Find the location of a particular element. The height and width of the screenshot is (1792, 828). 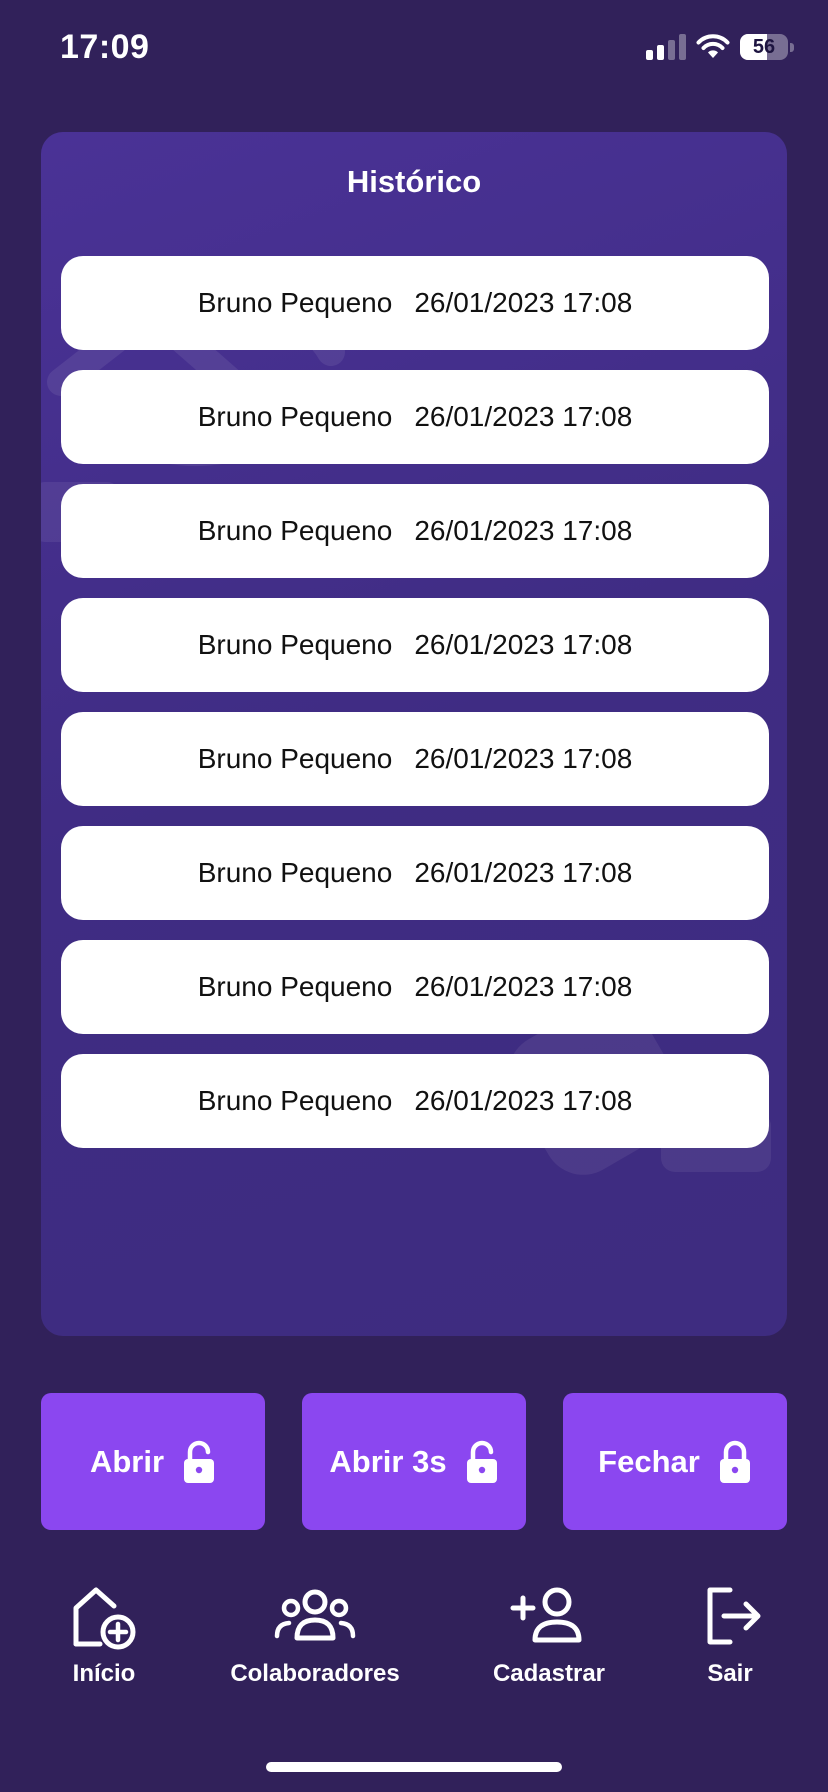

nav-item-cadastrar: Cadastrar is located at coordinates (549, 1634).